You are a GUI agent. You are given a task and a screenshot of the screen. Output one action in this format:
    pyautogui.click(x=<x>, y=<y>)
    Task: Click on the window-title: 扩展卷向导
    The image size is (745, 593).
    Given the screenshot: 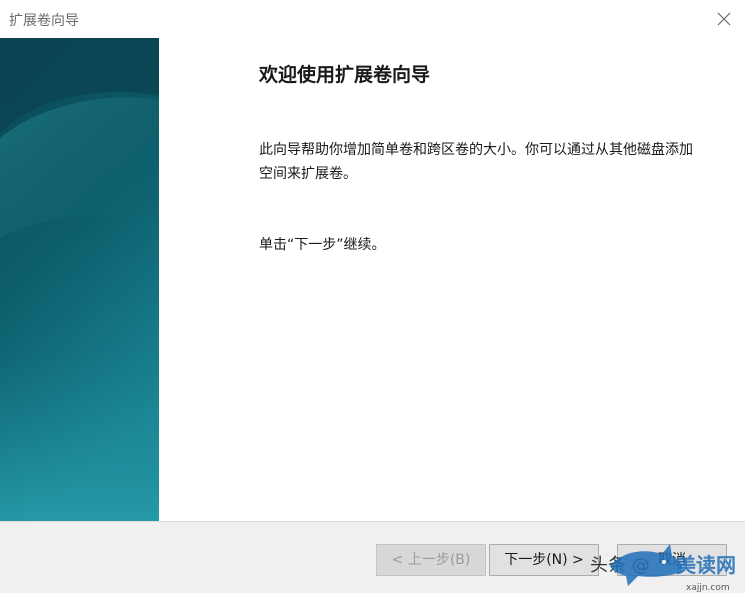 What is the action you would take?
    pyautogui.click(x=44, y=21)
    